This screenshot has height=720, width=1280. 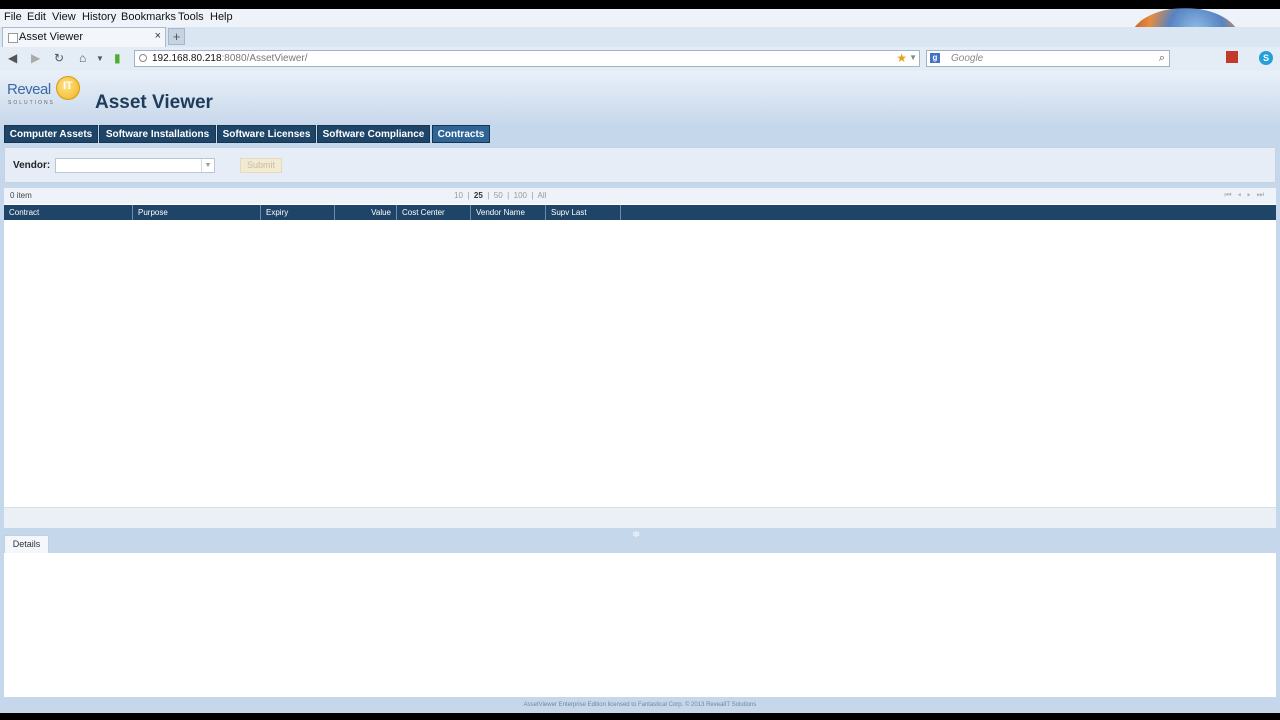 I want to click on splitter-handle-icon: ≑, so click(x=636, y=534).